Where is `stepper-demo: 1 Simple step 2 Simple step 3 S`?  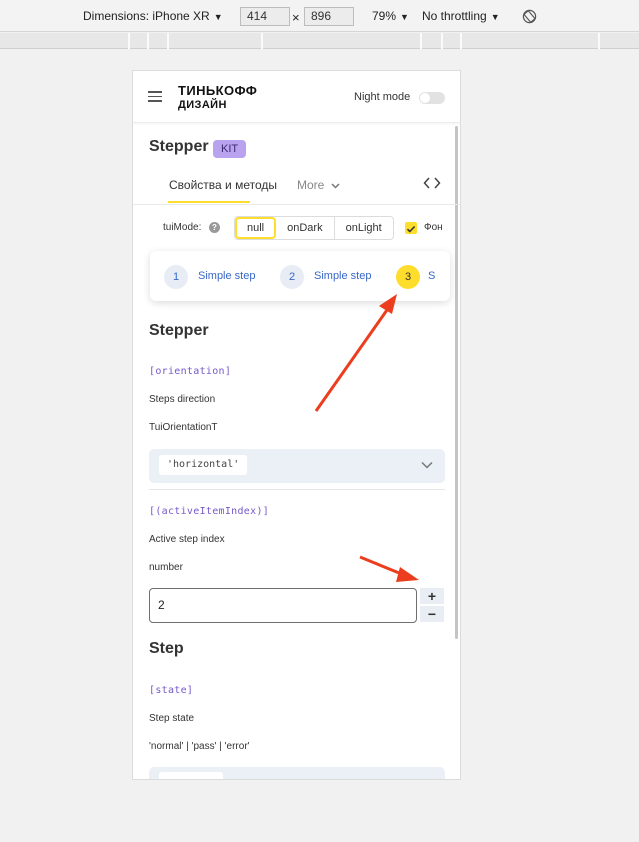 stepper-demo: 1 Simple step 2 Simple step 3 S is located at coordinates (300, 276).